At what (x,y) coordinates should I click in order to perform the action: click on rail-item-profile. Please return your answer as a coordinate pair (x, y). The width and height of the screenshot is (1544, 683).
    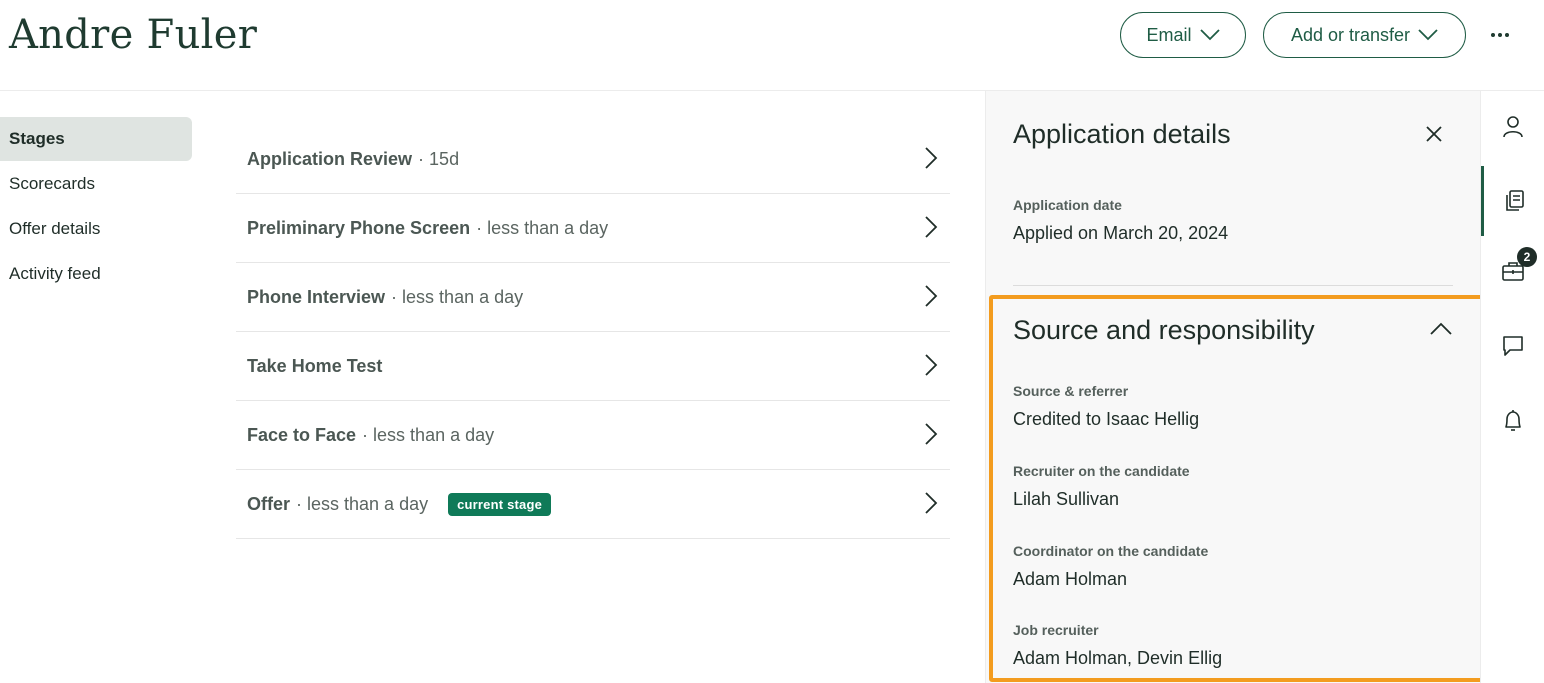
    Looking at the image, I should click on (1512, 126).